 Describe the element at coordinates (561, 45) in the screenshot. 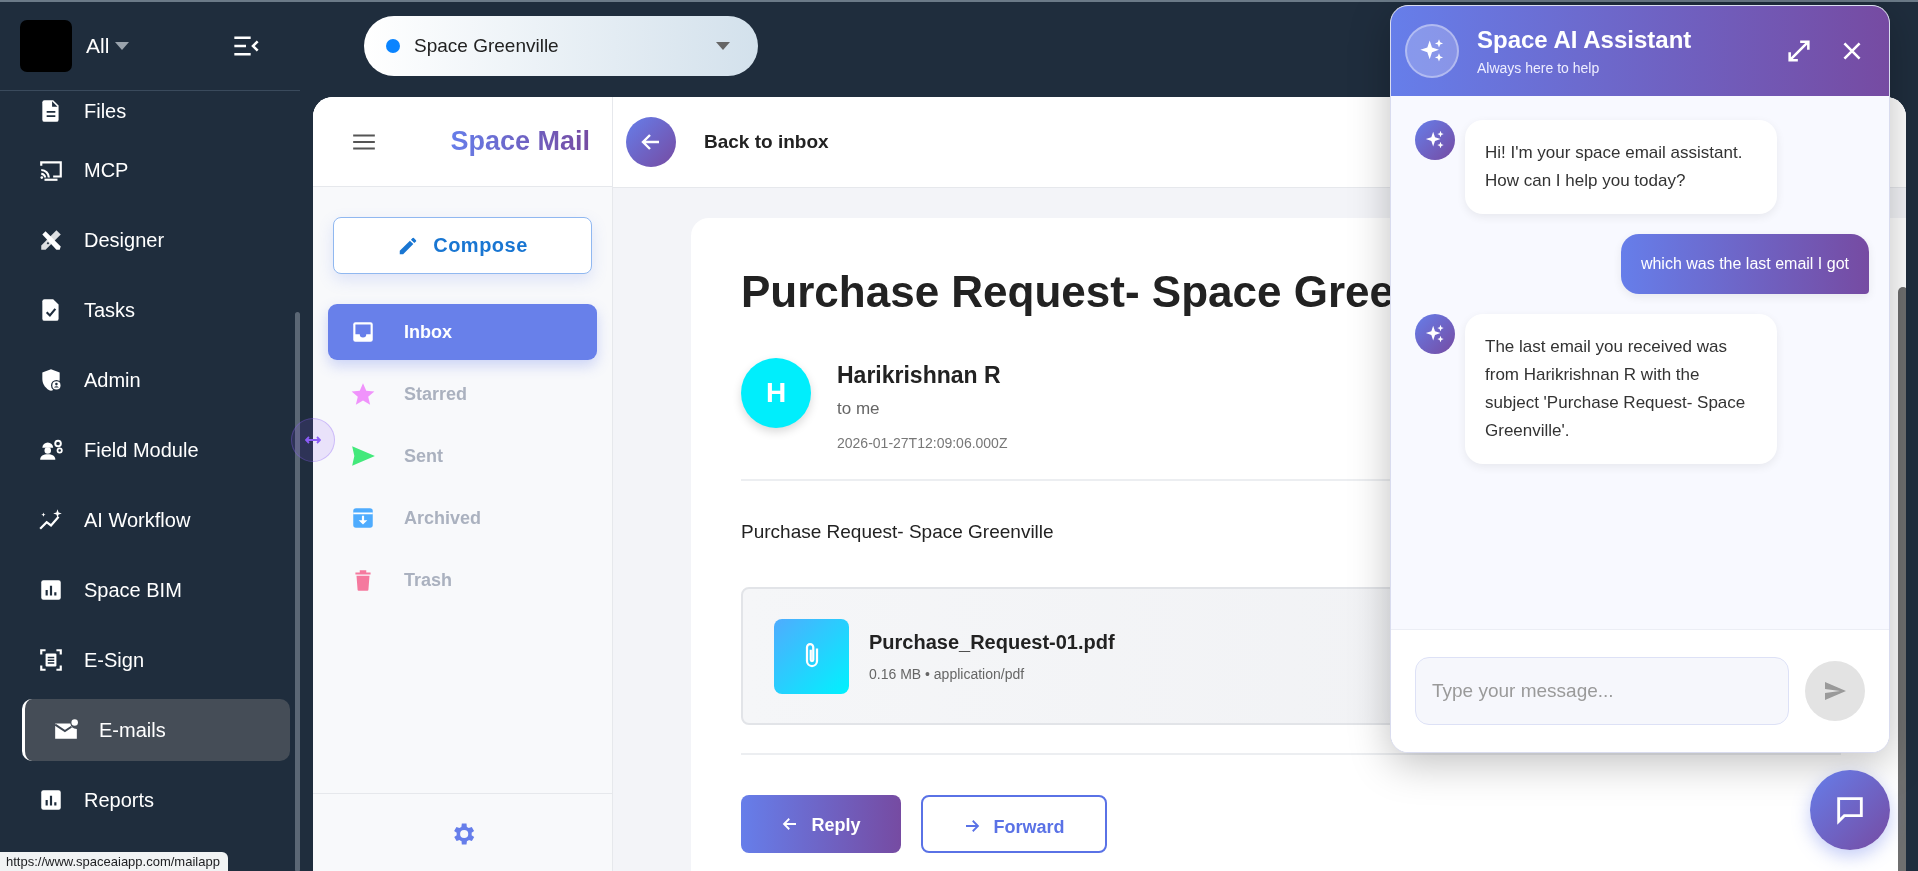

I see `project-select: Space Greenville` at that location.